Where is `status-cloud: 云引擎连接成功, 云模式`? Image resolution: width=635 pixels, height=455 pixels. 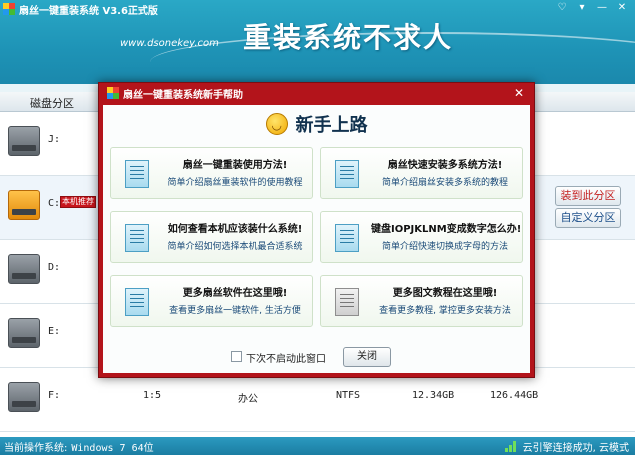
status-cloud: 云引擎连接成功, 云模式 is located at coordinates (566, 446).